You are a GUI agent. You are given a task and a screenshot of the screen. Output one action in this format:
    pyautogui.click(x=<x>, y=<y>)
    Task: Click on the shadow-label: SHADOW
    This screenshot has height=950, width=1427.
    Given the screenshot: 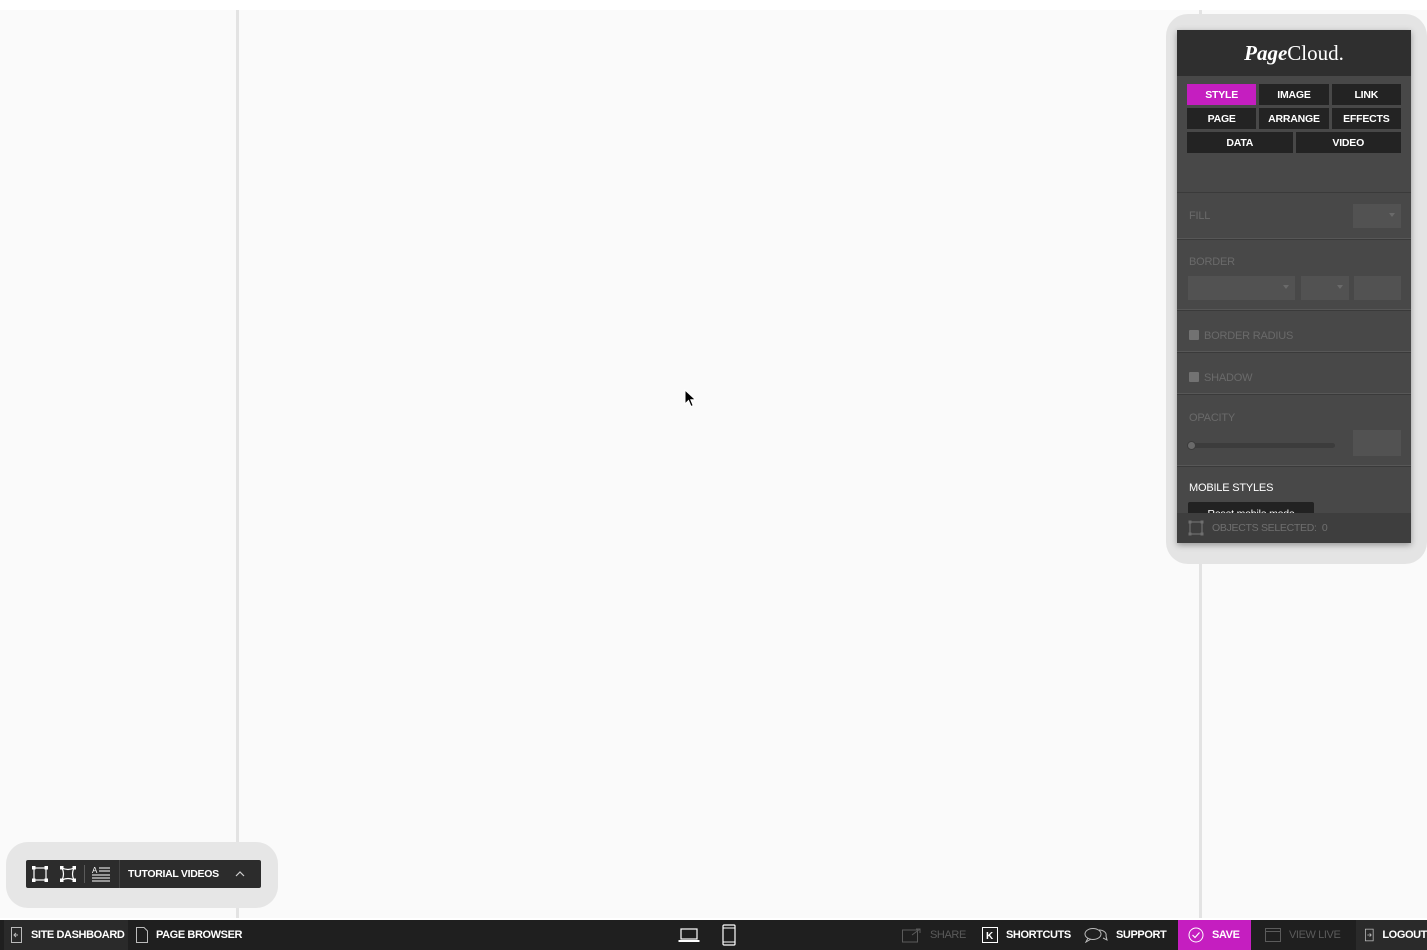 What is the action you would take?
    pyautogui.click(x=1228, y=378)
    